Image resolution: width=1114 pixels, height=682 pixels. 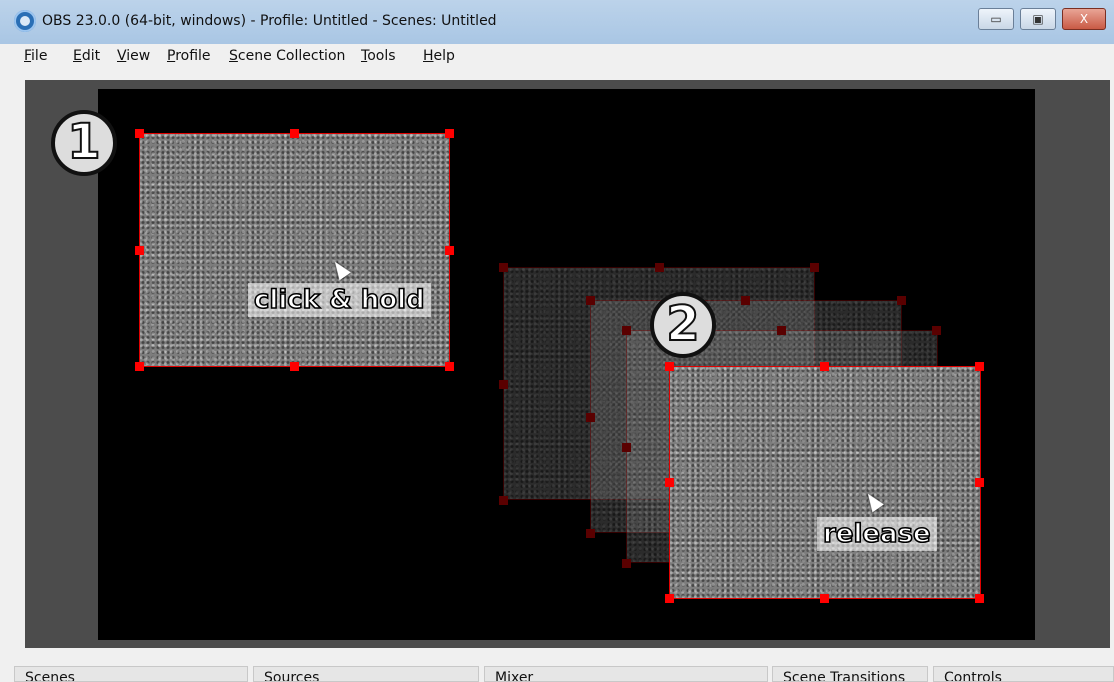 I want to click on minimize-button: ▭, so click(x=996, y=19).